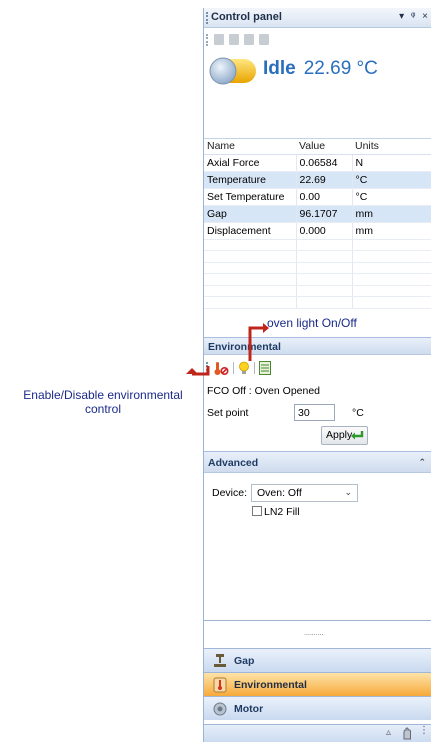  What do you see at coordinates (234, 39) in the screenshot?
I see `stop-icon` at bounding box center [234, 39].